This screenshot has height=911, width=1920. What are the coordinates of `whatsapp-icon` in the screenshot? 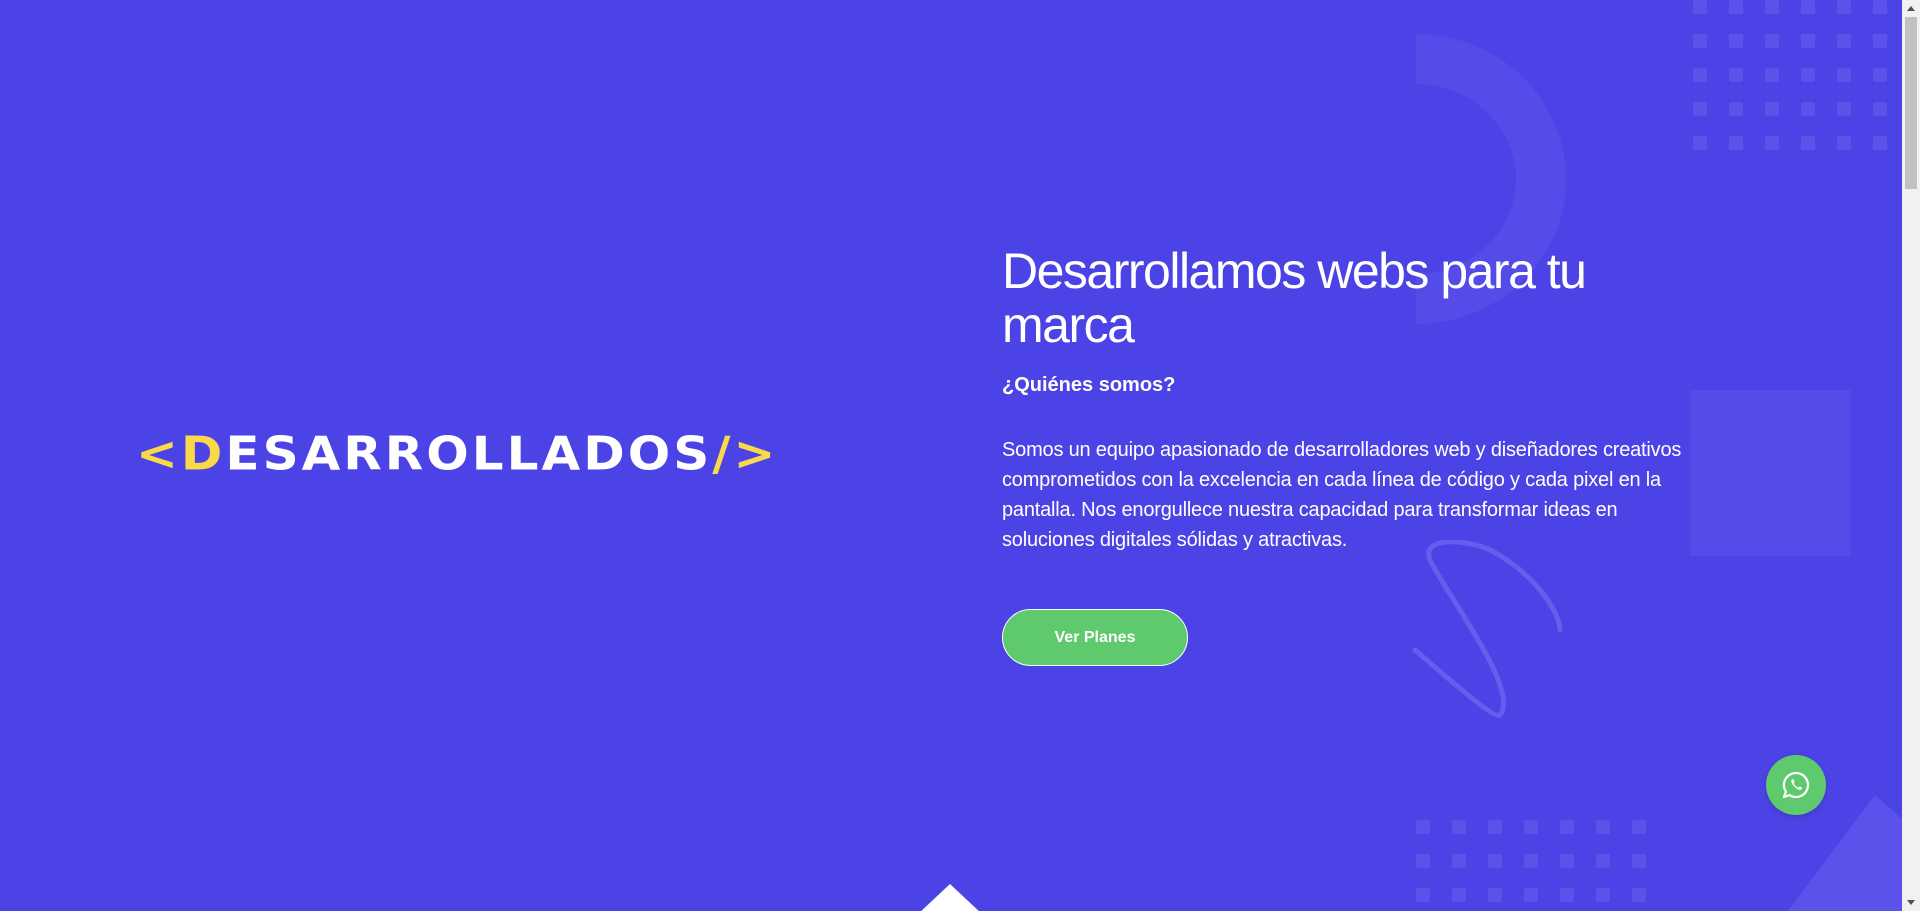 It's located at (1796, 785).